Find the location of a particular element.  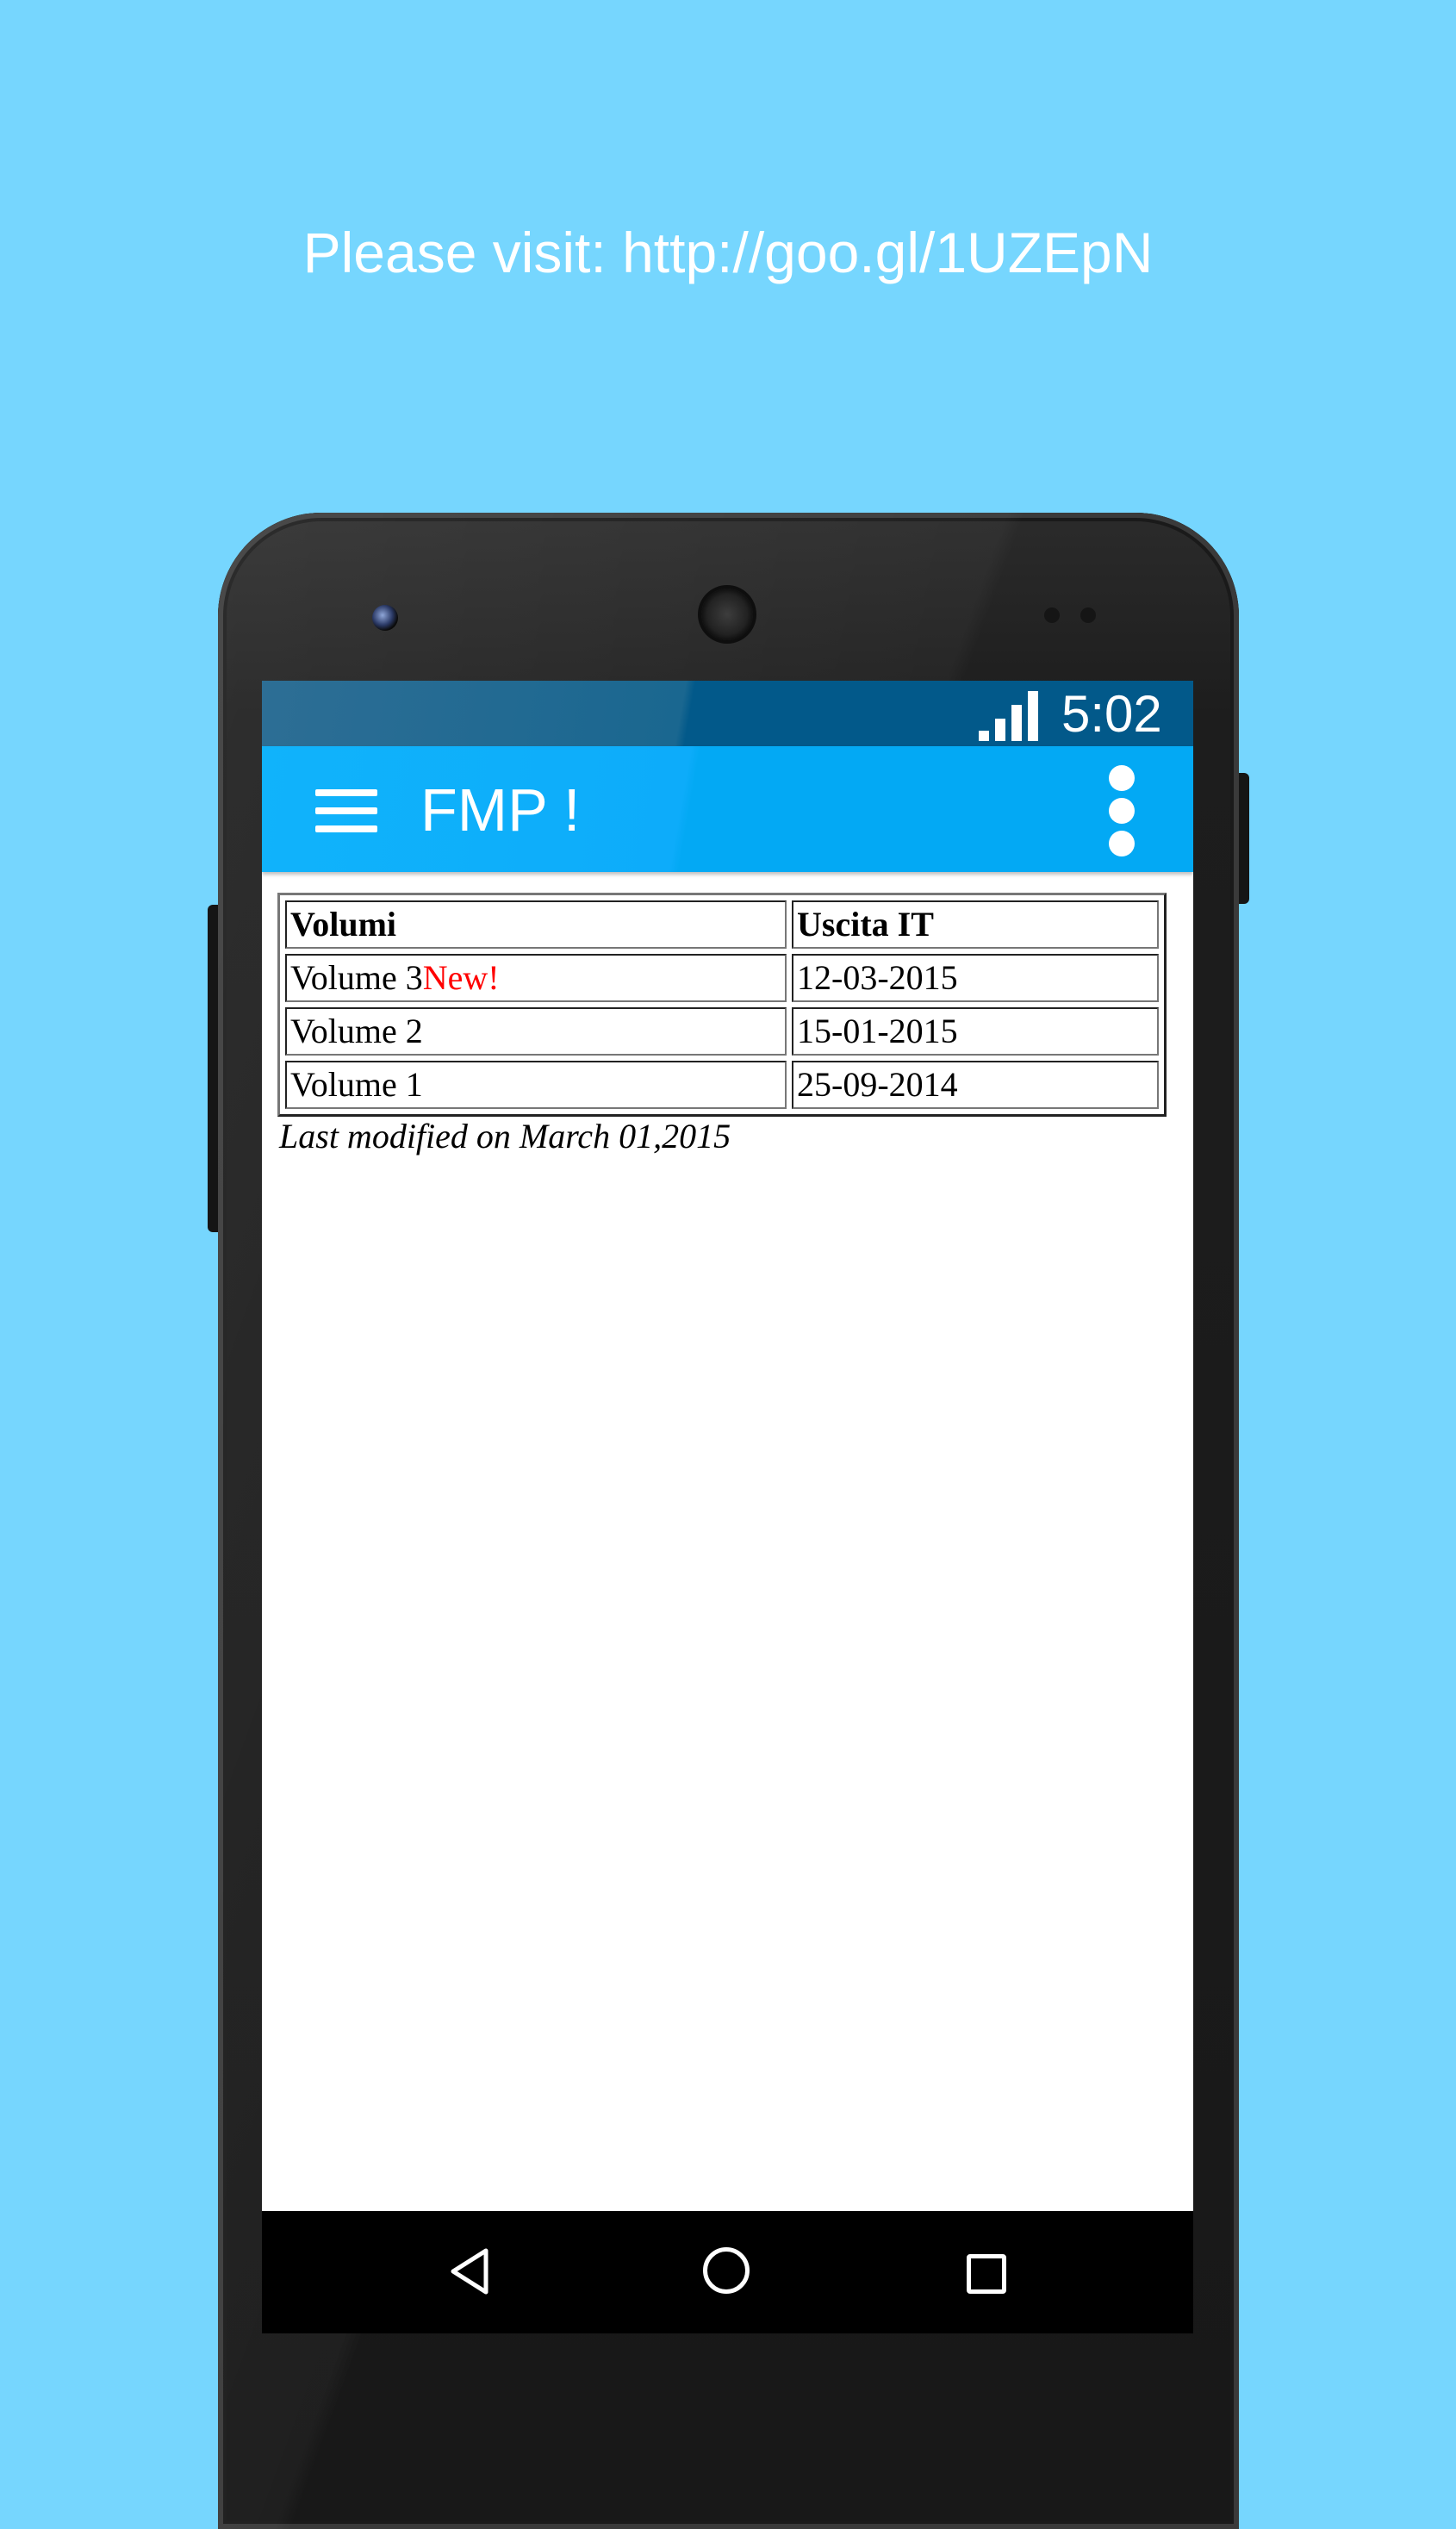

cell-signal-icon is located at coordinates (1009, 716).